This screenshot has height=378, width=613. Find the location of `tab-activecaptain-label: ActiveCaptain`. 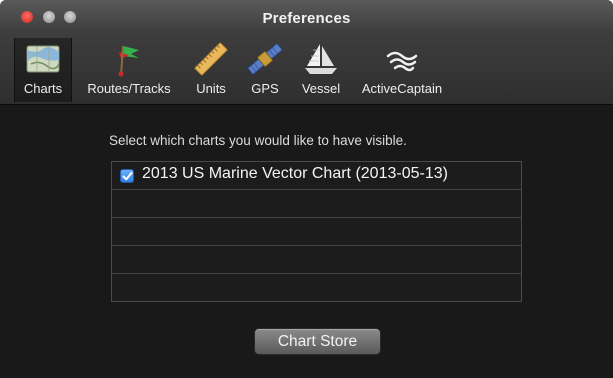

tab-activecaptain-label: ActiveCaptain is located at coordinates (402, 88).